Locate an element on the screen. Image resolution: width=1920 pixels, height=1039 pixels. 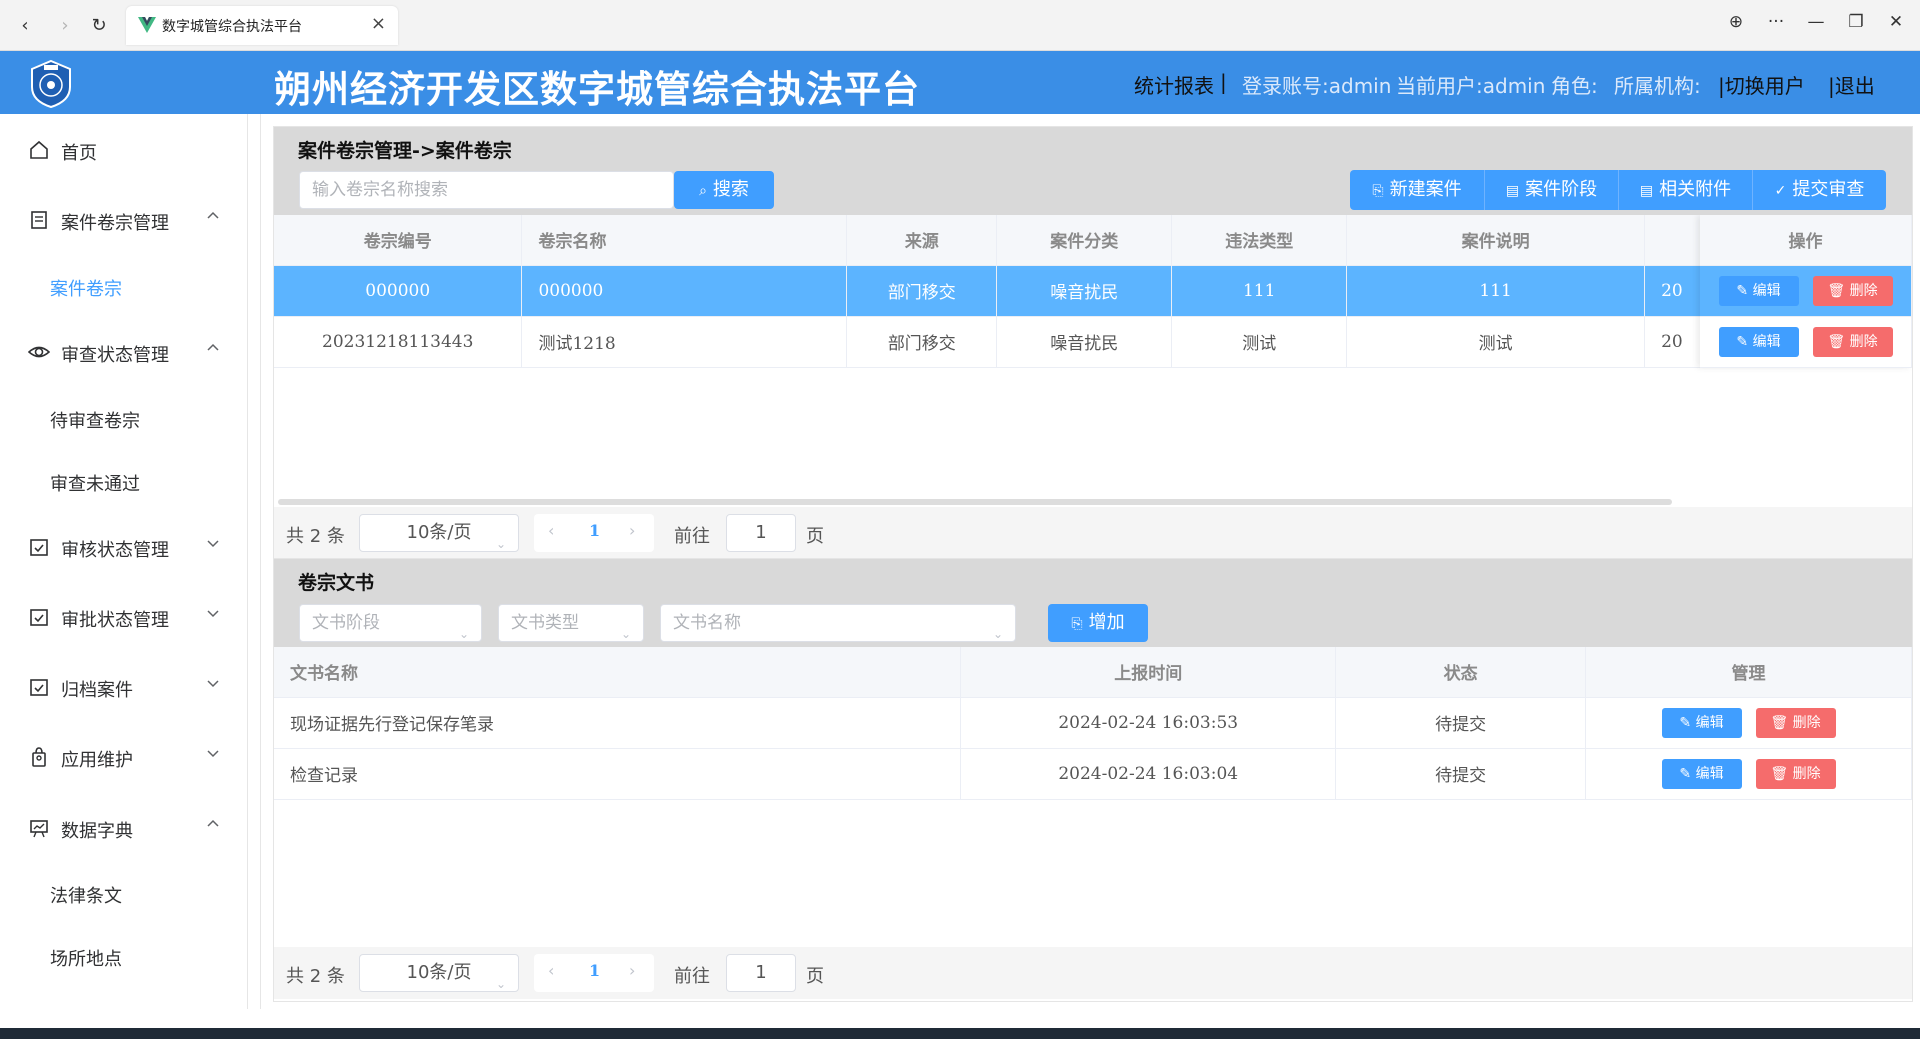
column-header: 案件说明 is located at coordinates (1496, 240).